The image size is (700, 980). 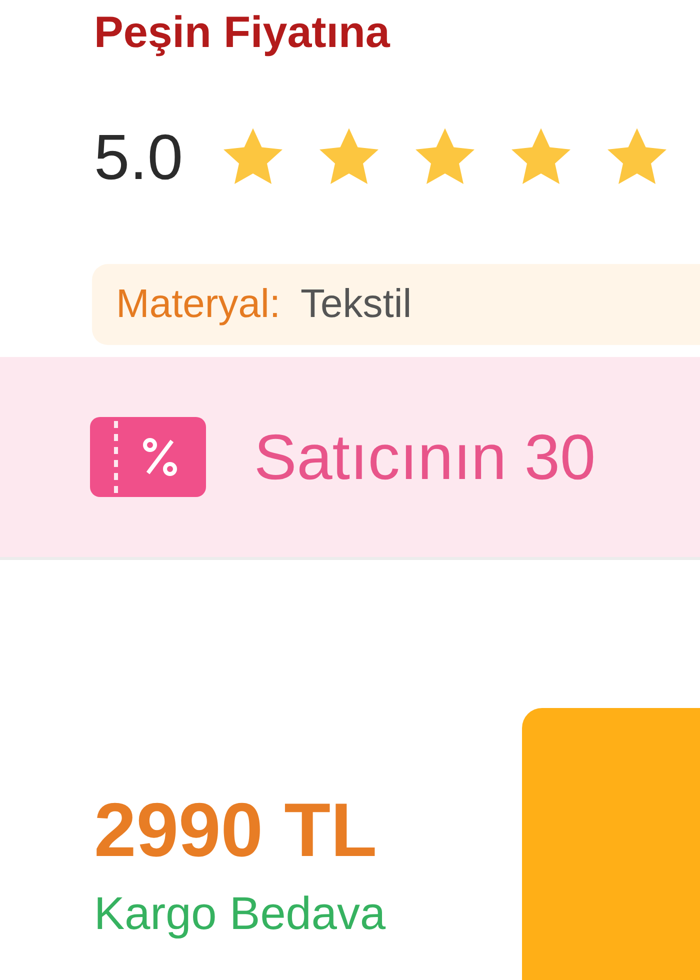 I want to click on price: 2990 TL, so click(x=236, y=830).